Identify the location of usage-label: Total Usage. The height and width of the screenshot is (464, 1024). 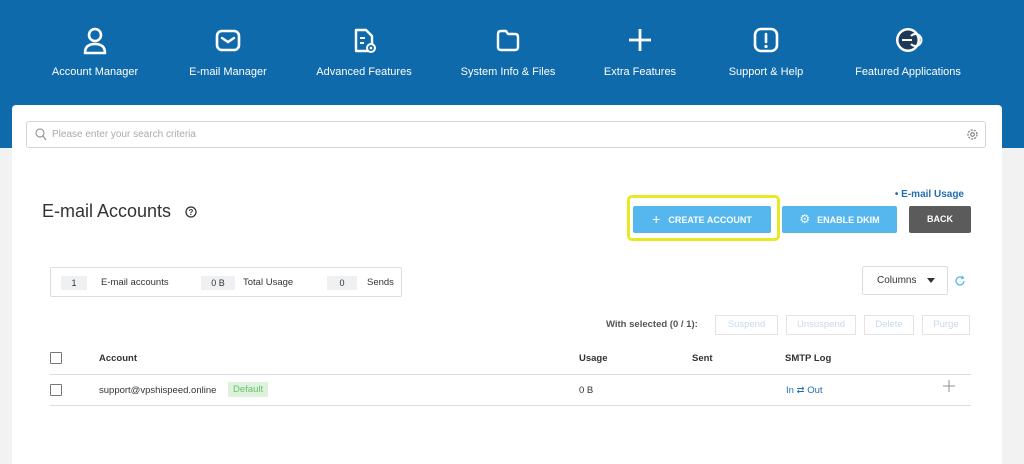
(268, 282).